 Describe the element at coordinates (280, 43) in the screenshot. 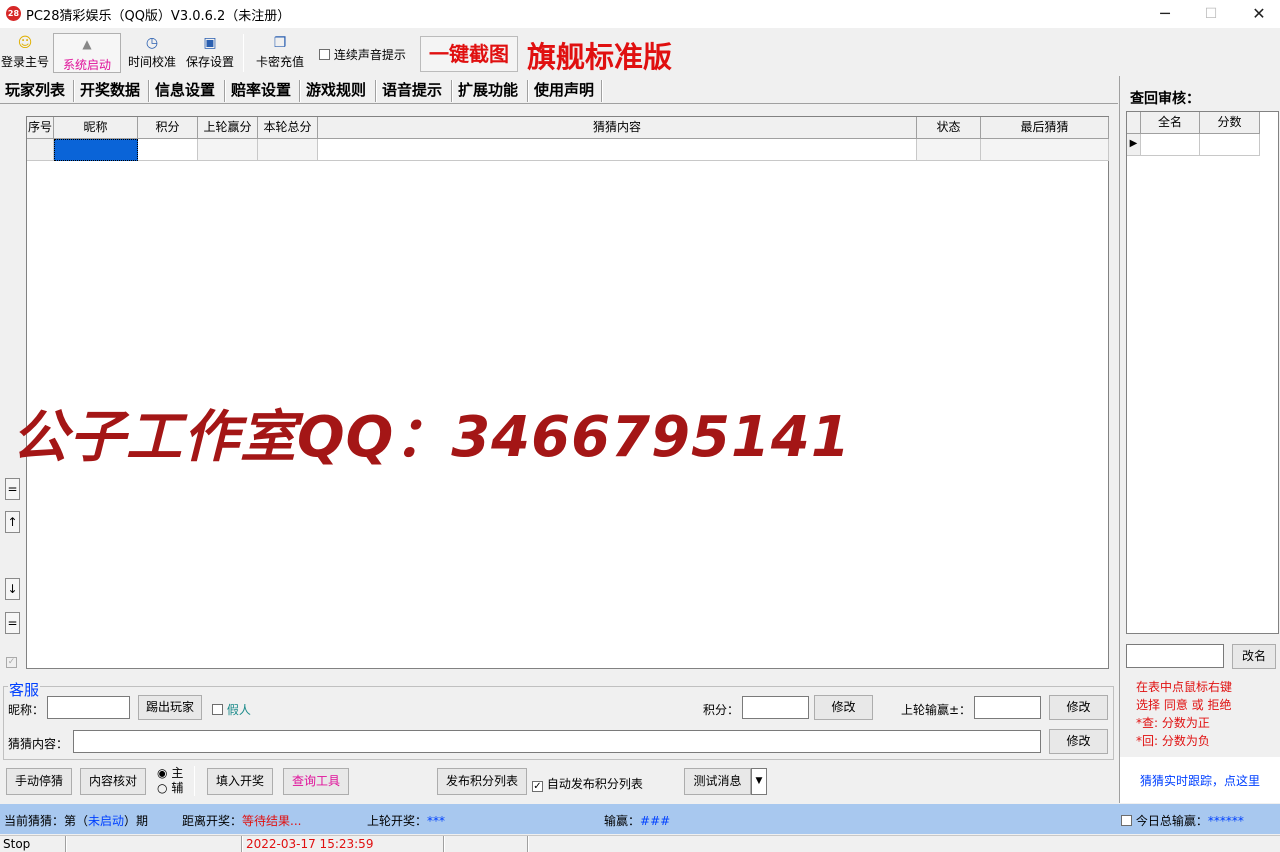

I see `cards-icon: ❐` at that location.